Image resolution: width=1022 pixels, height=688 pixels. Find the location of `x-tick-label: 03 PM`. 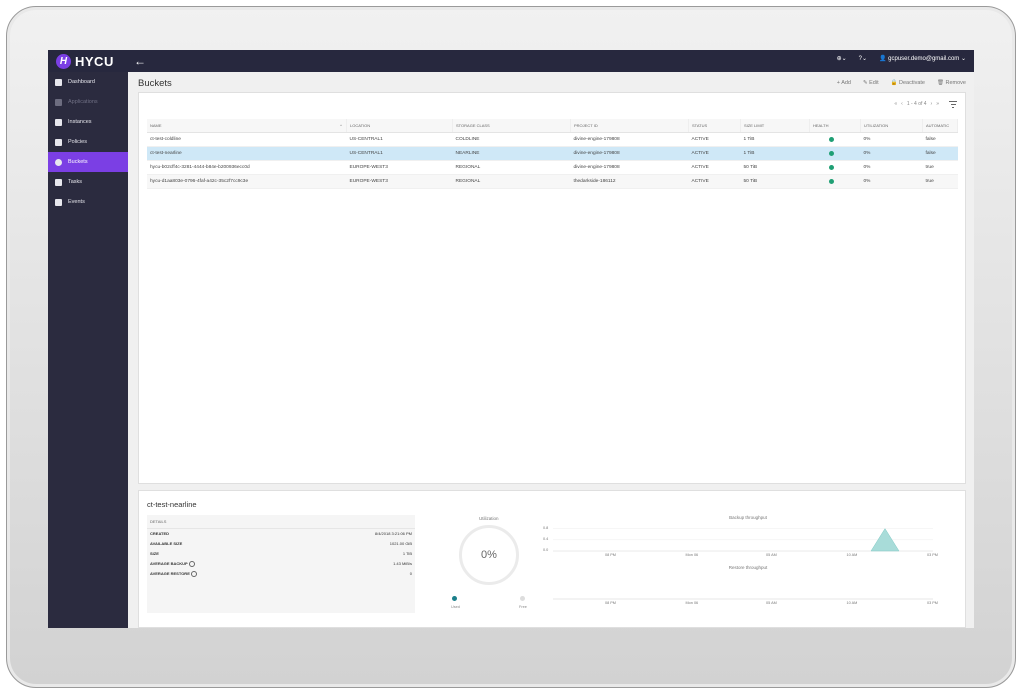

x-tick-label: 03 PM is located at coordinates (932, 603).